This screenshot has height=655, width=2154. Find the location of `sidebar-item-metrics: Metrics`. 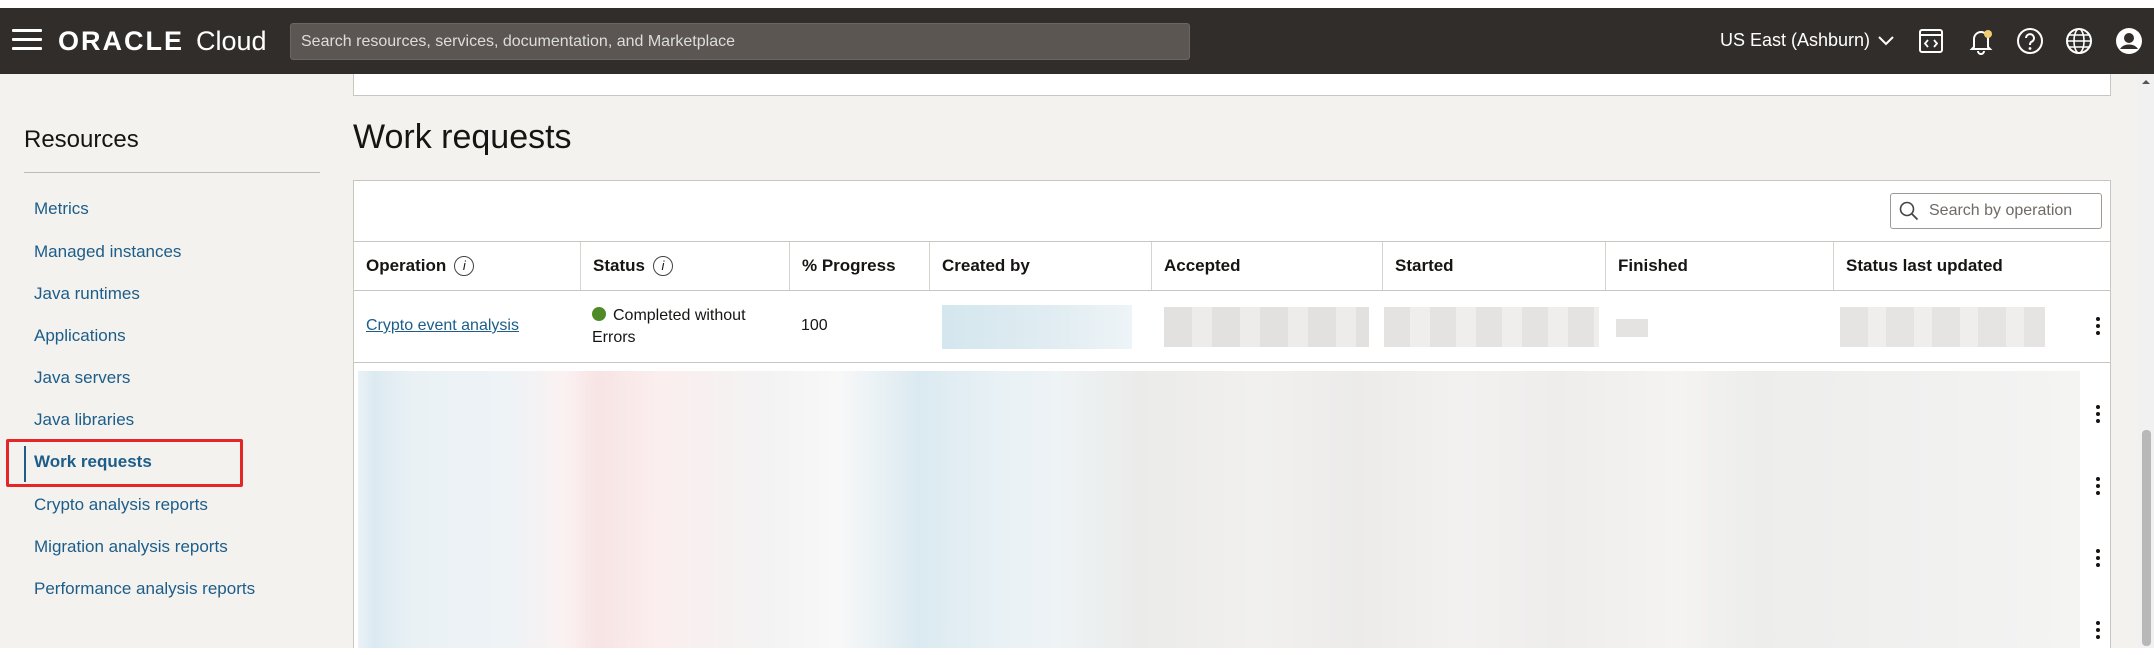

sidebar-item-metrics: Metrics is located at coordinates (61, 209).